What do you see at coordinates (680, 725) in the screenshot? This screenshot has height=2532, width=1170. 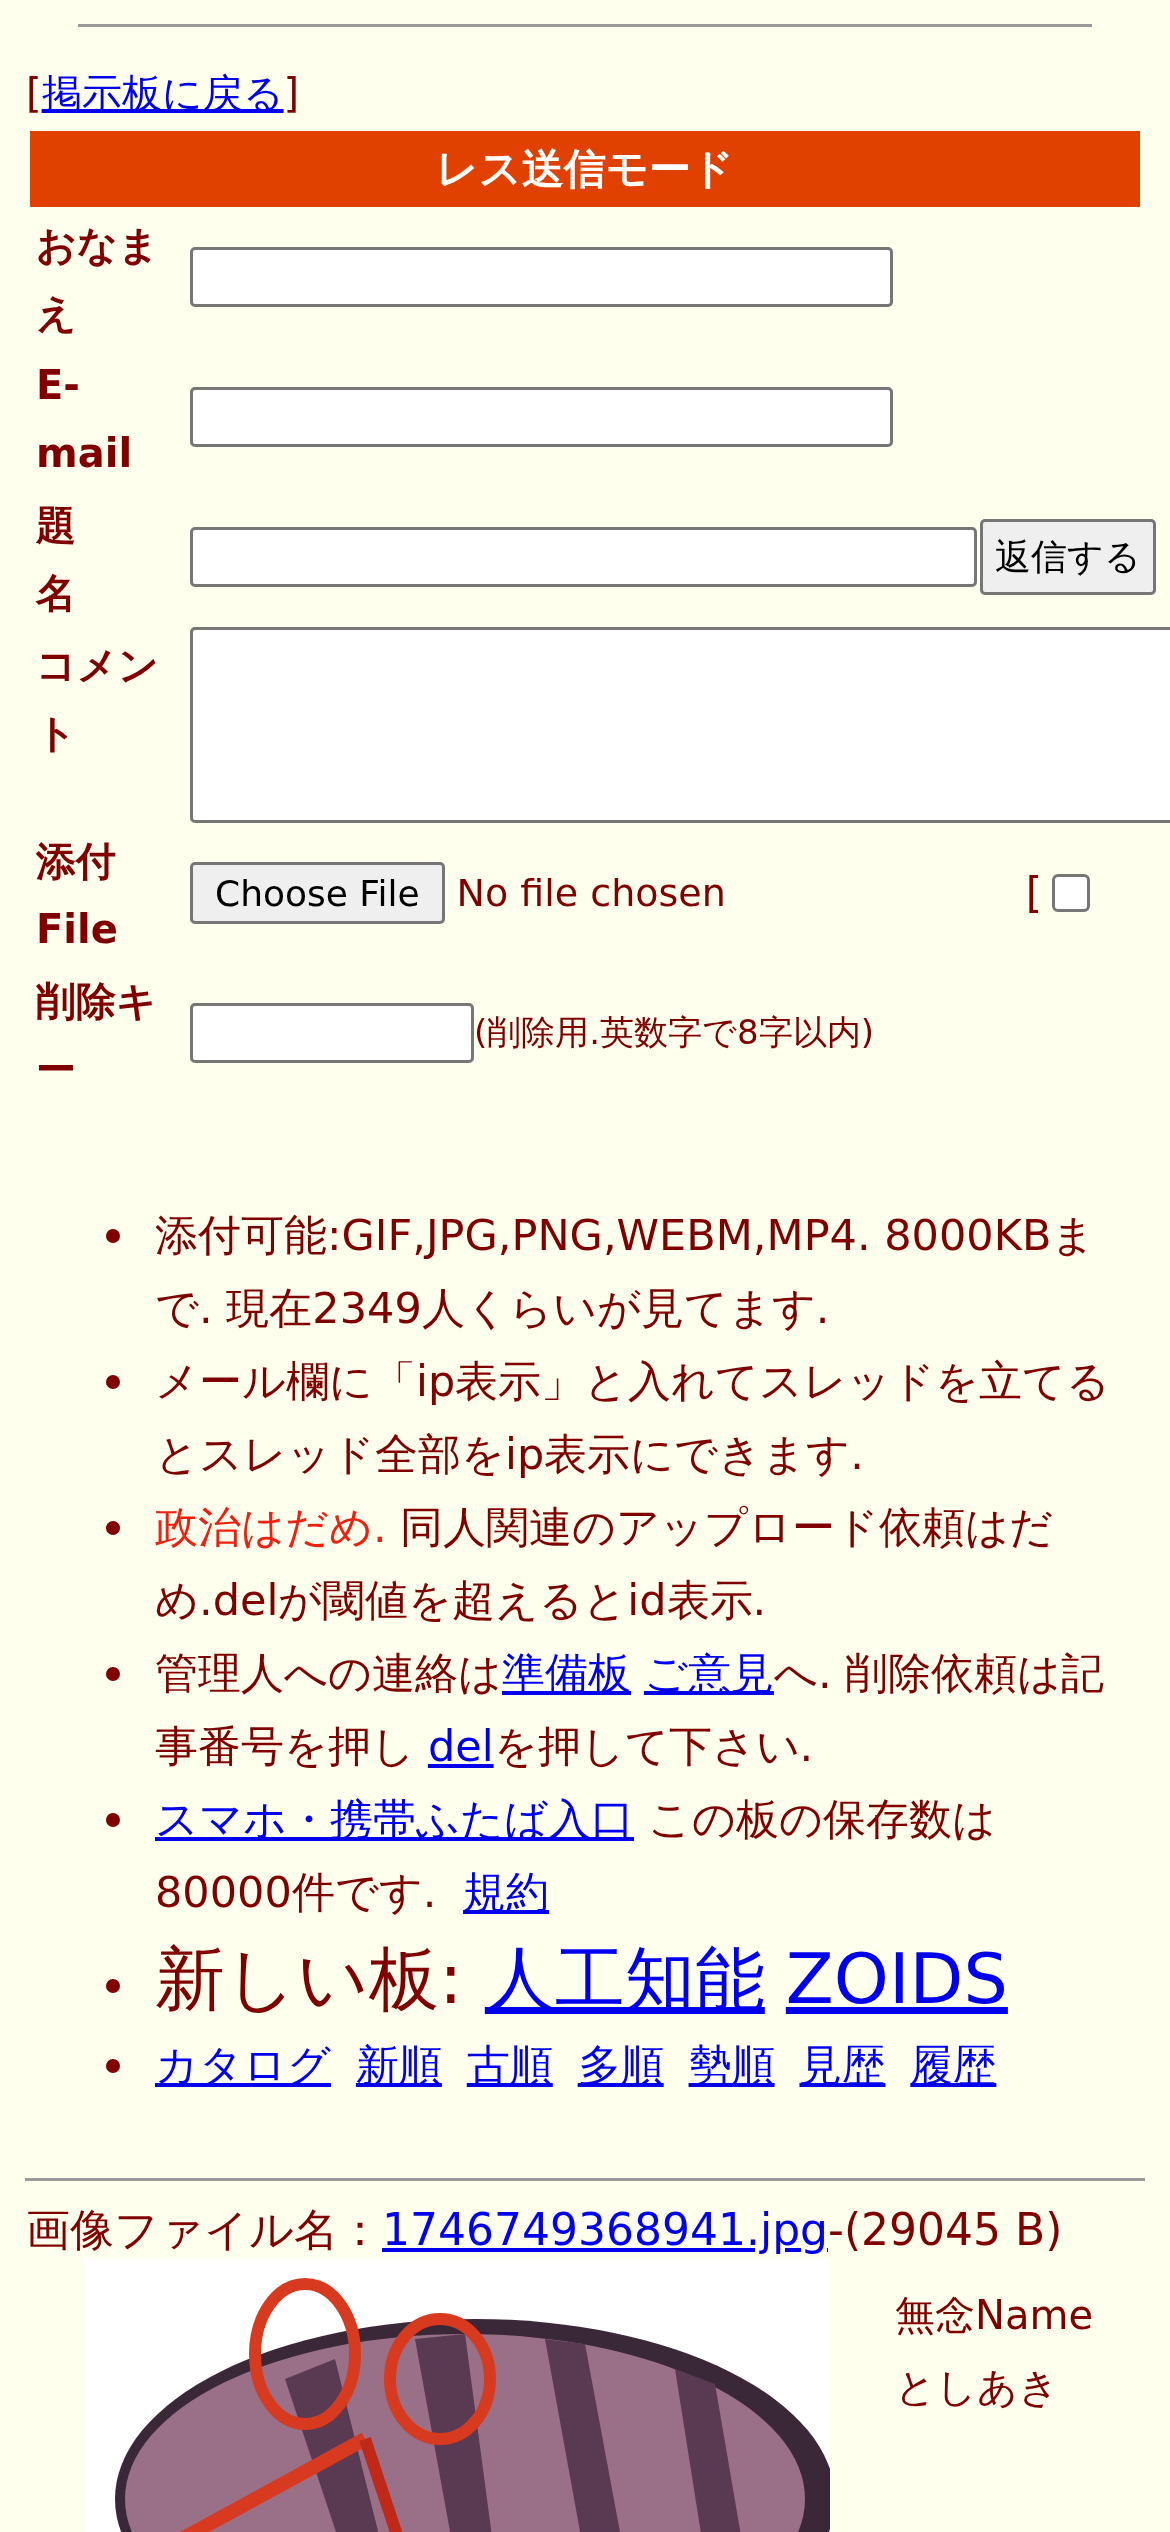 I see `comment-field` at bounding box center [680, 725].